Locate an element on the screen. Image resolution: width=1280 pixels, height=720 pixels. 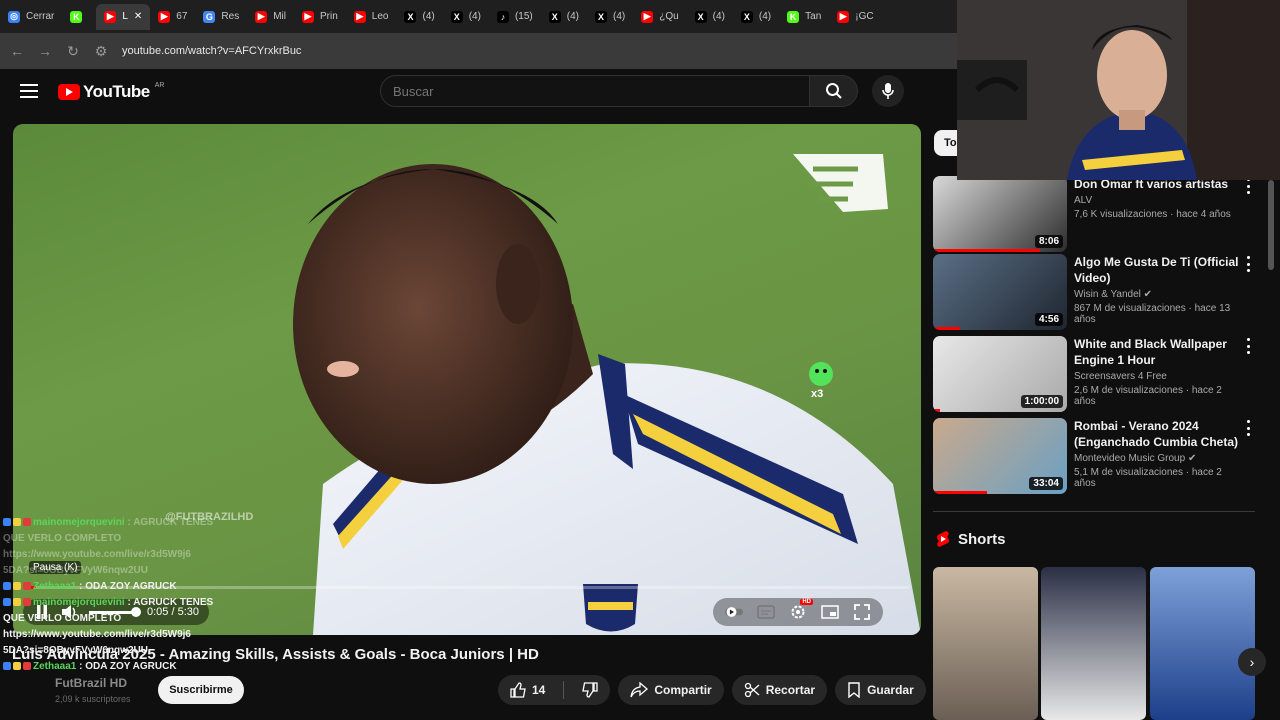
share-button: Compartir is located at coordinates (671, 690).